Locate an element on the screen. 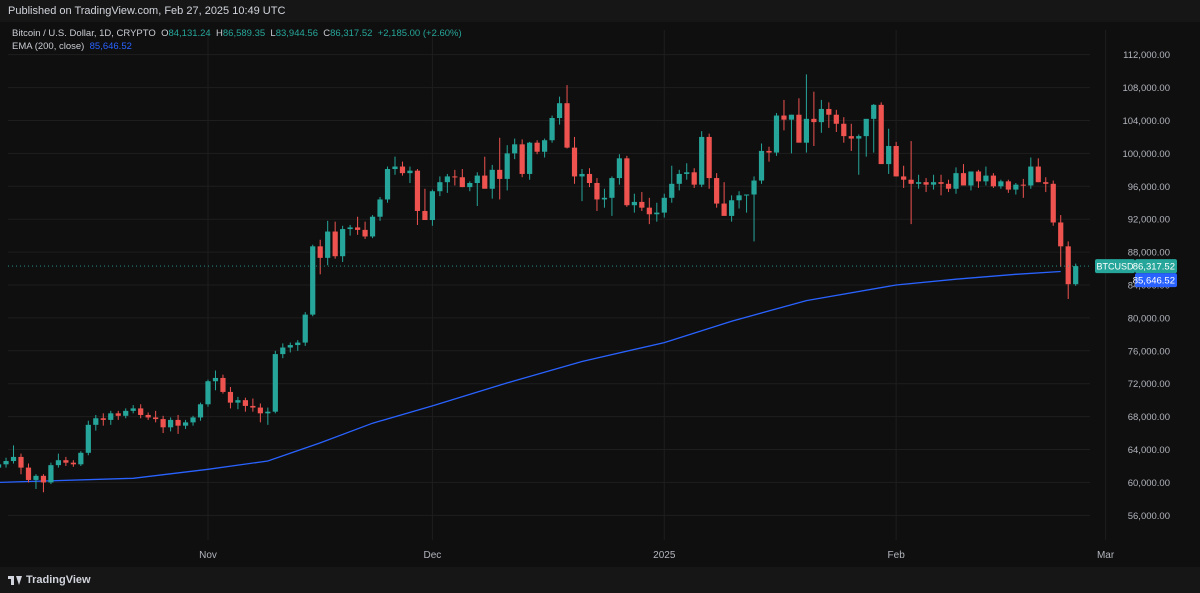 The height and width of the screenshot is (593, 1200). time-axis: Nov Dec 2025 Feb Mar is located at coordinates (657, 555).